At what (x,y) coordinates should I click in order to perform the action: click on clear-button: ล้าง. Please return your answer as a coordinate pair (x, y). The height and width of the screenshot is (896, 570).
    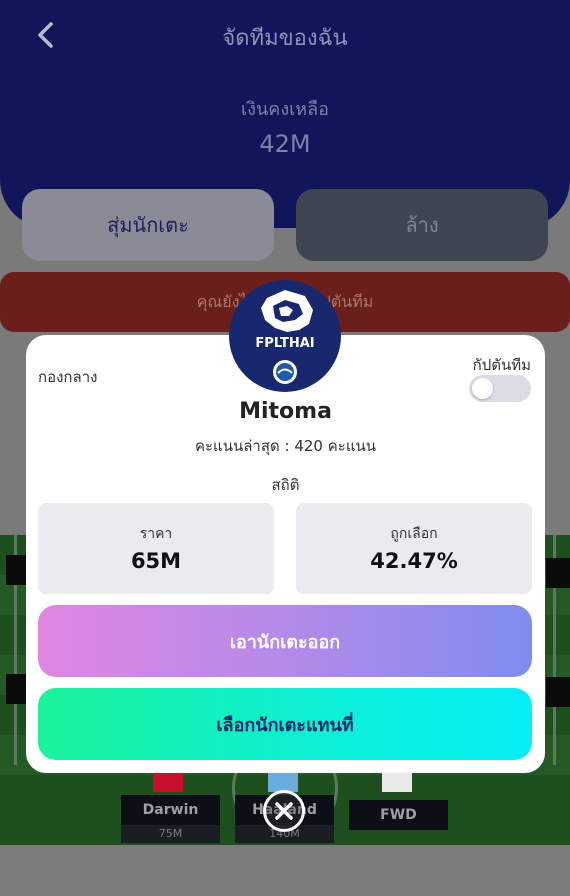
    Looking at the image, I should click on (422, 225).